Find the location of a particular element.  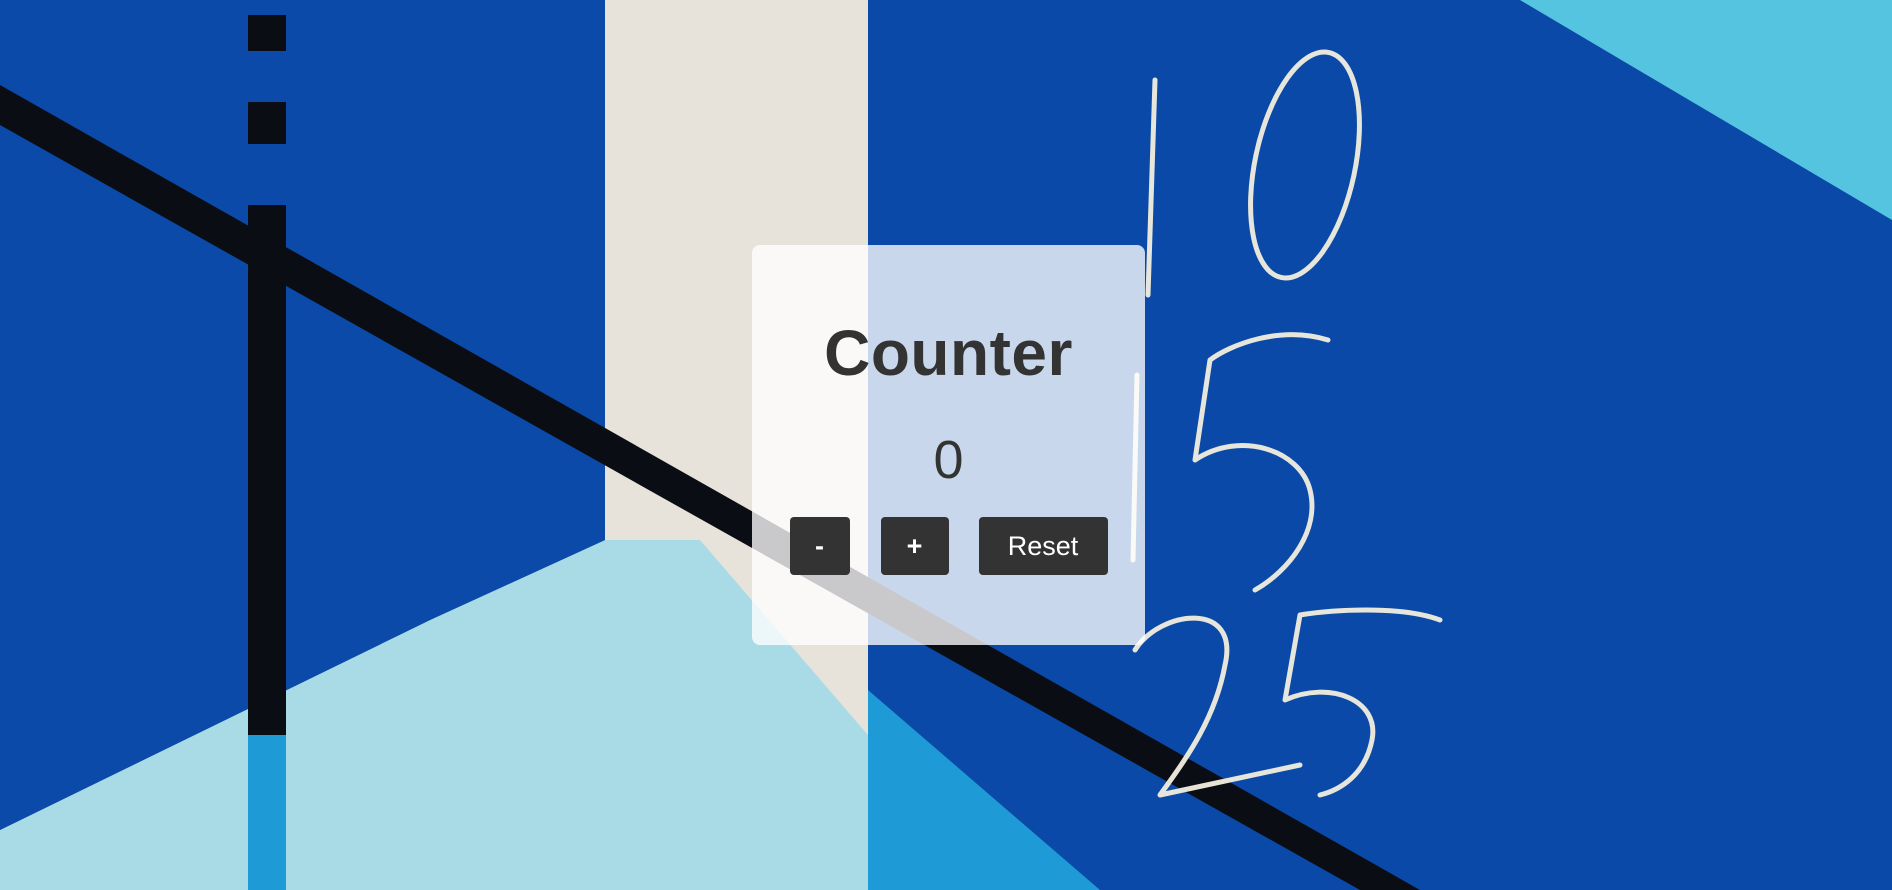

reset-button: Reset is located at coordinates (1043, 546).